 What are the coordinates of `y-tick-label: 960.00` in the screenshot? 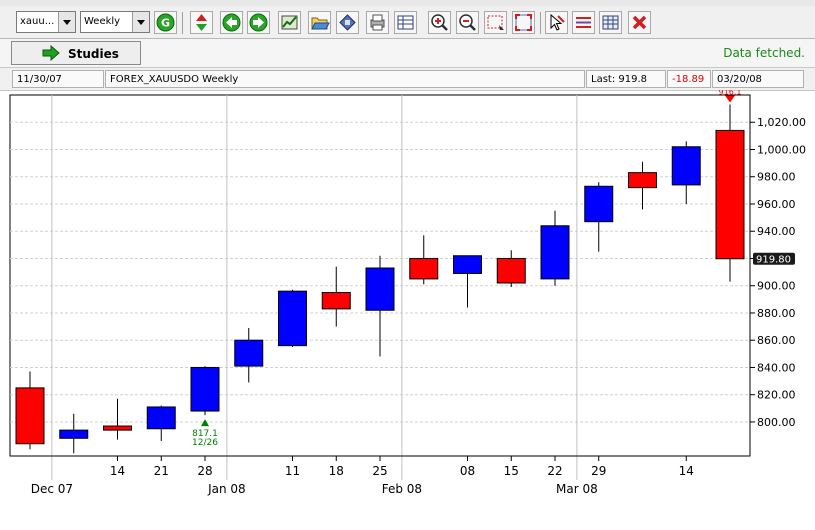 It's located at (776, 204).